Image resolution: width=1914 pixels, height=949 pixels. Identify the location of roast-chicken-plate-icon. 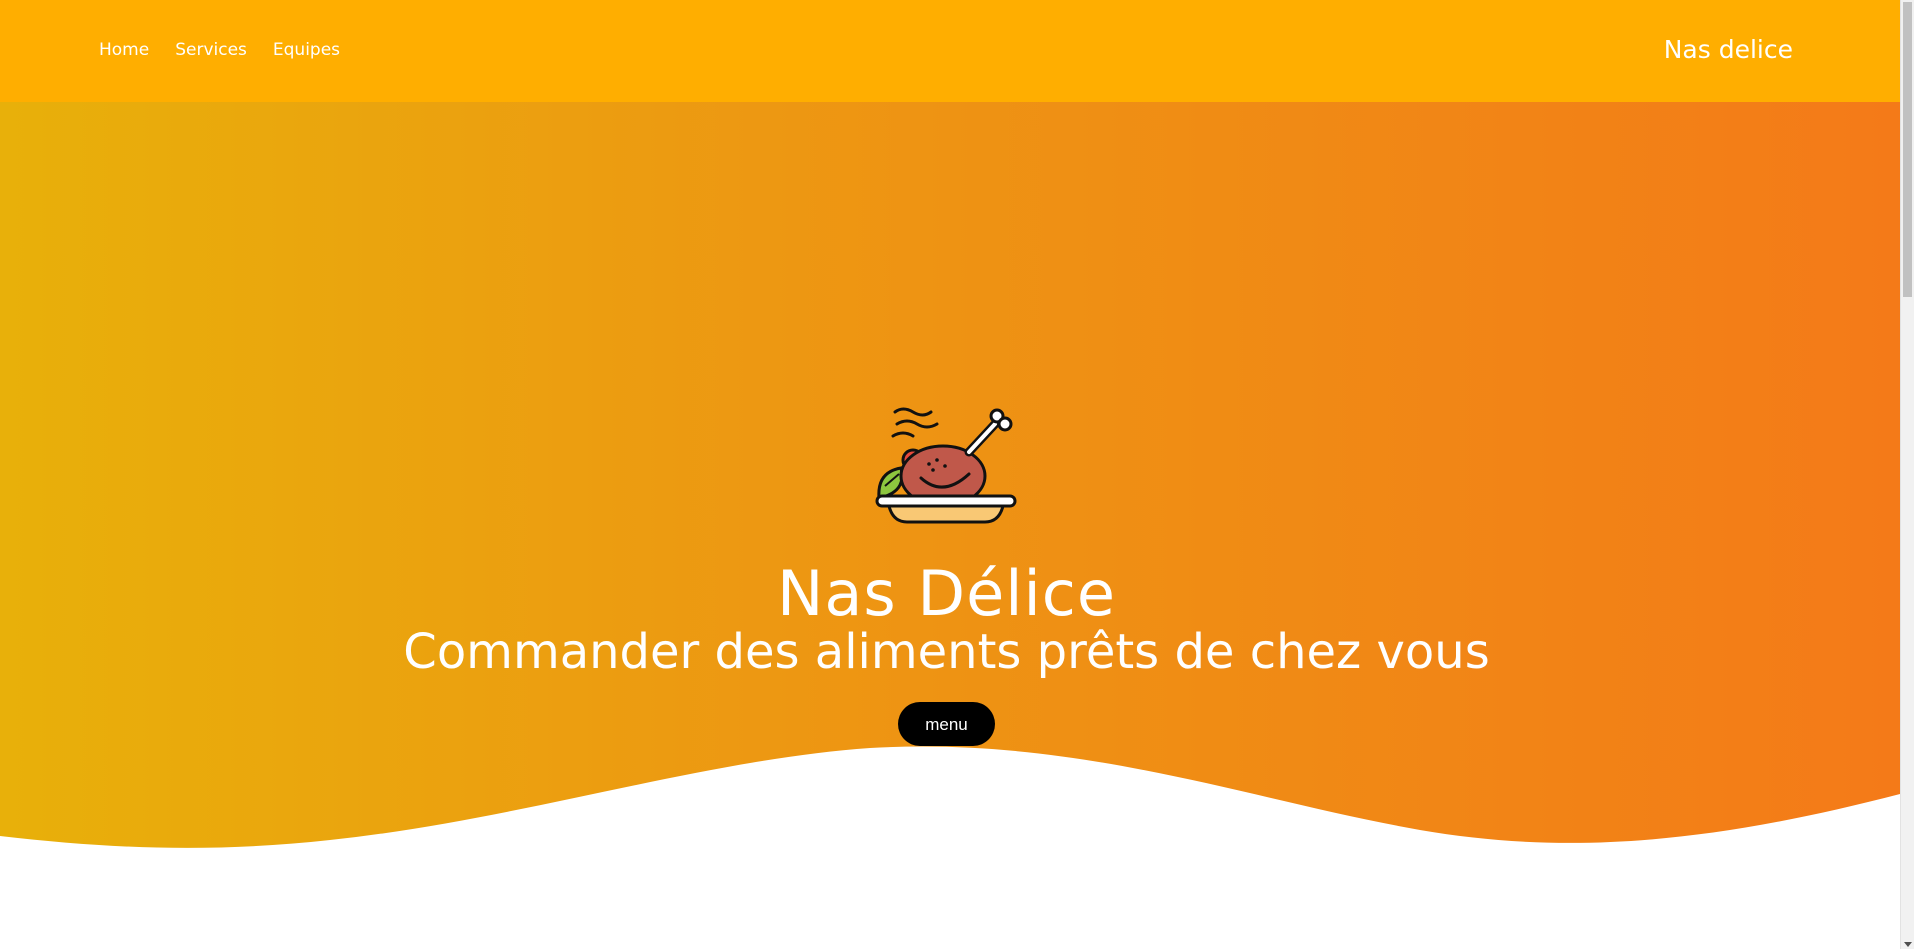
(946, 465).